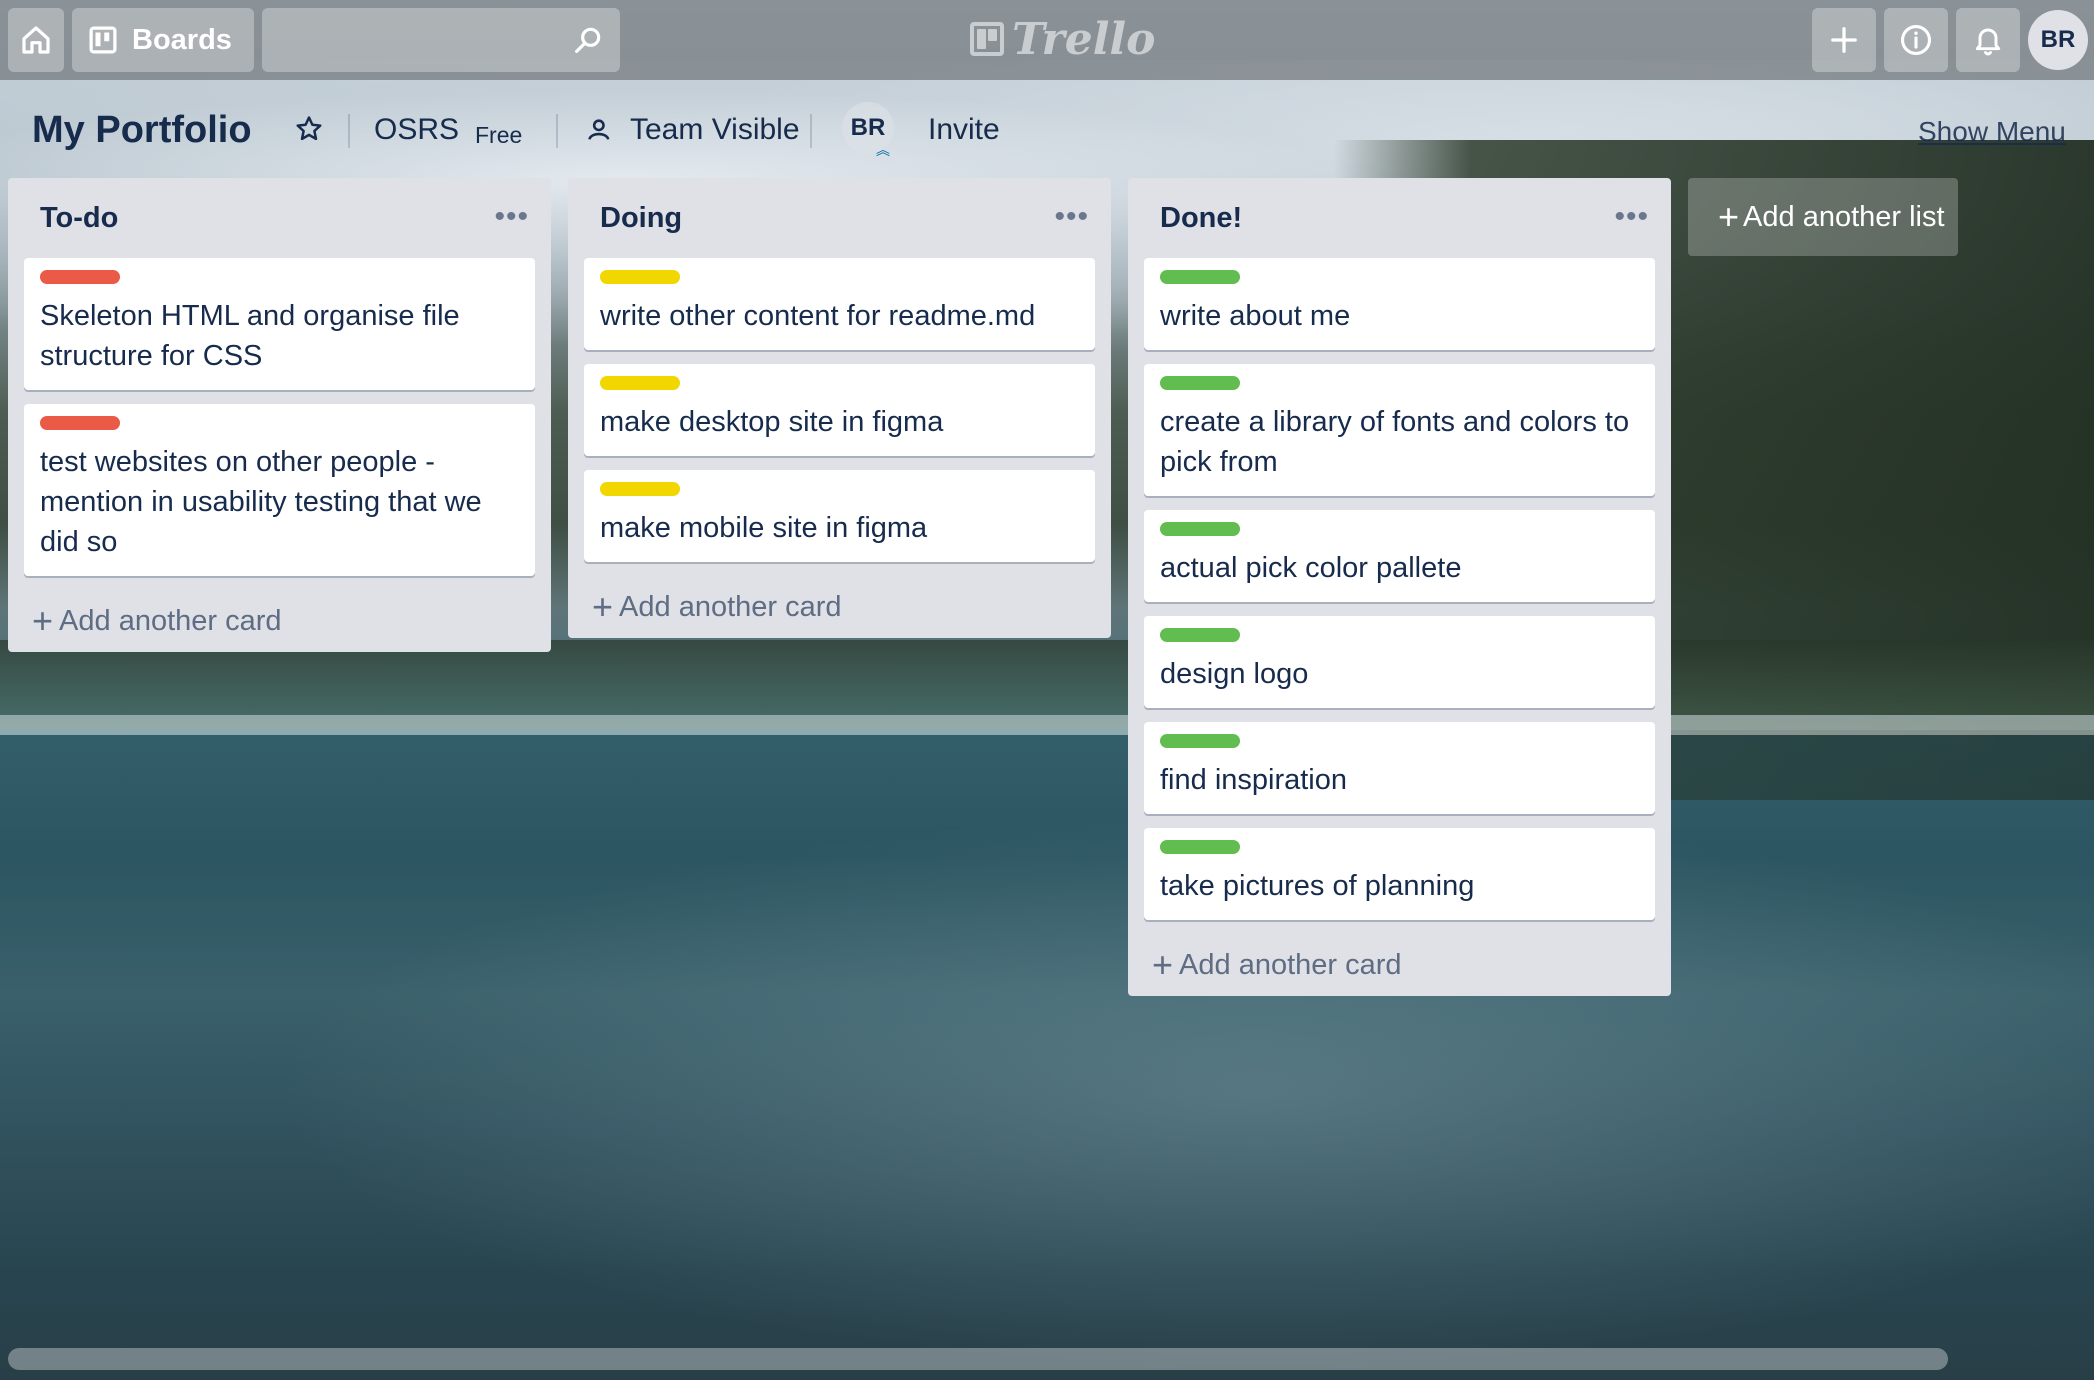 This screenshot has width=2094, height=1380. Describe the element at coordinates (1201, 218) in the screenshot. I see `list-title: Done!` at that location.